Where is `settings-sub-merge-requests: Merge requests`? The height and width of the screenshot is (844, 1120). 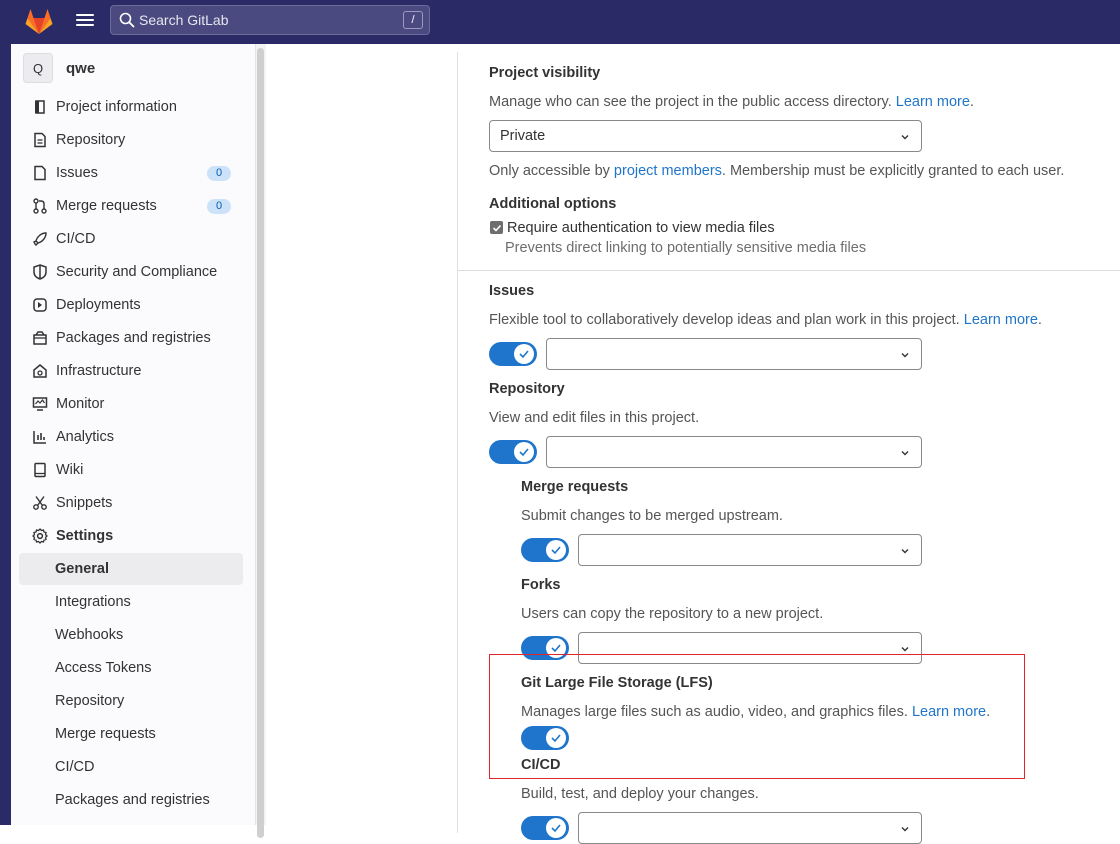
settings-sub-merge-requests: Merge requests is located at coordinates (131, 734).